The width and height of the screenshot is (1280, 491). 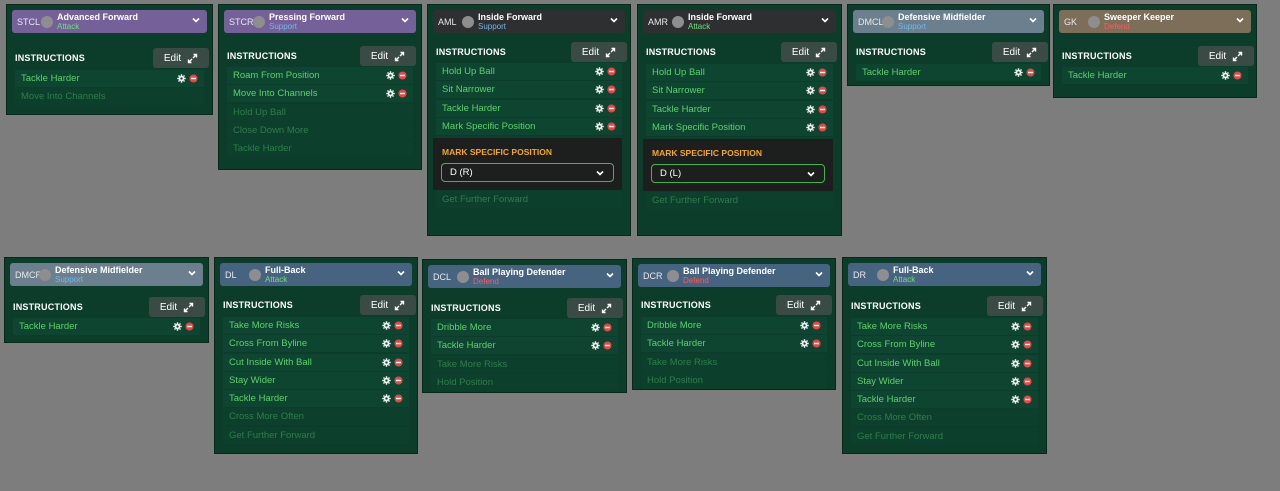 What do you see at coordinates (106, 274) in the screenshot?
I see `role-selector: DMCR Defensive Midfielder Support` at bounding box center [106, 274].